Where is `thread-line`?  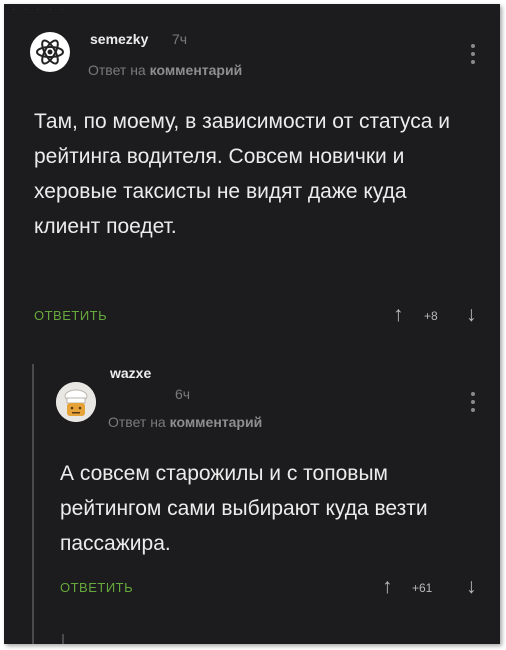 thread-line is located at coordinates (33, 504).